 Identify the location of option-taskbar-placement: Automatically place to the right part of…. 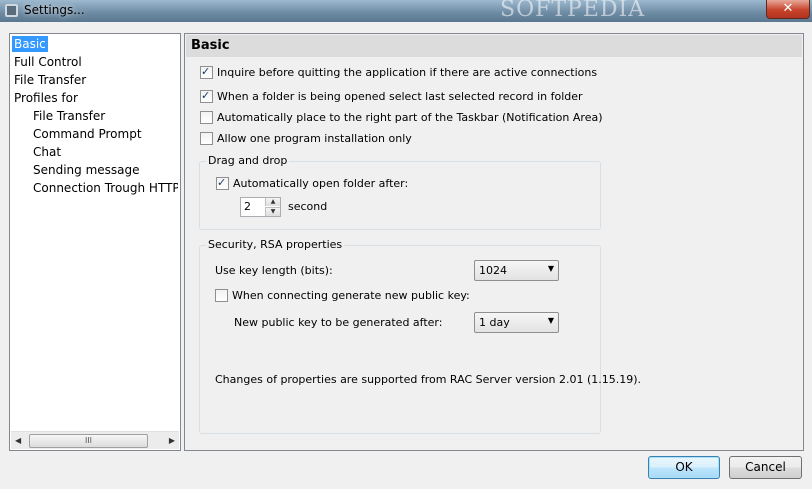
(401, 118).